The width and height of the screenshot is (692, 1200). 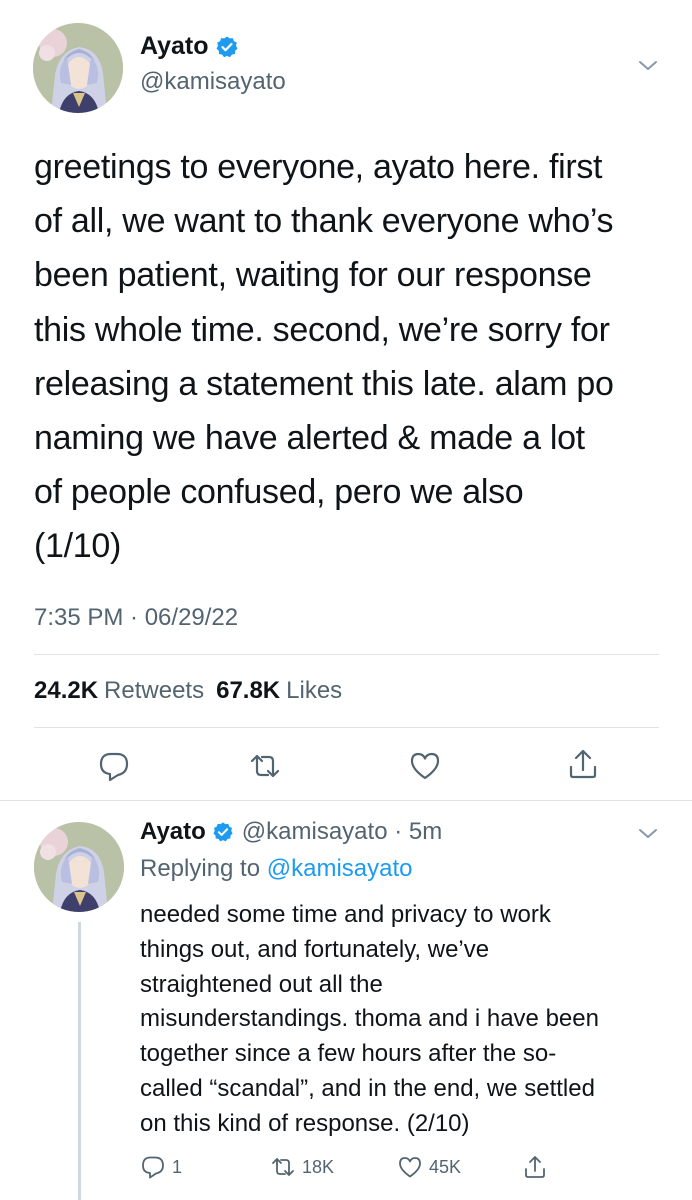 I want to click on share-button, so click(x=538, y=1167).